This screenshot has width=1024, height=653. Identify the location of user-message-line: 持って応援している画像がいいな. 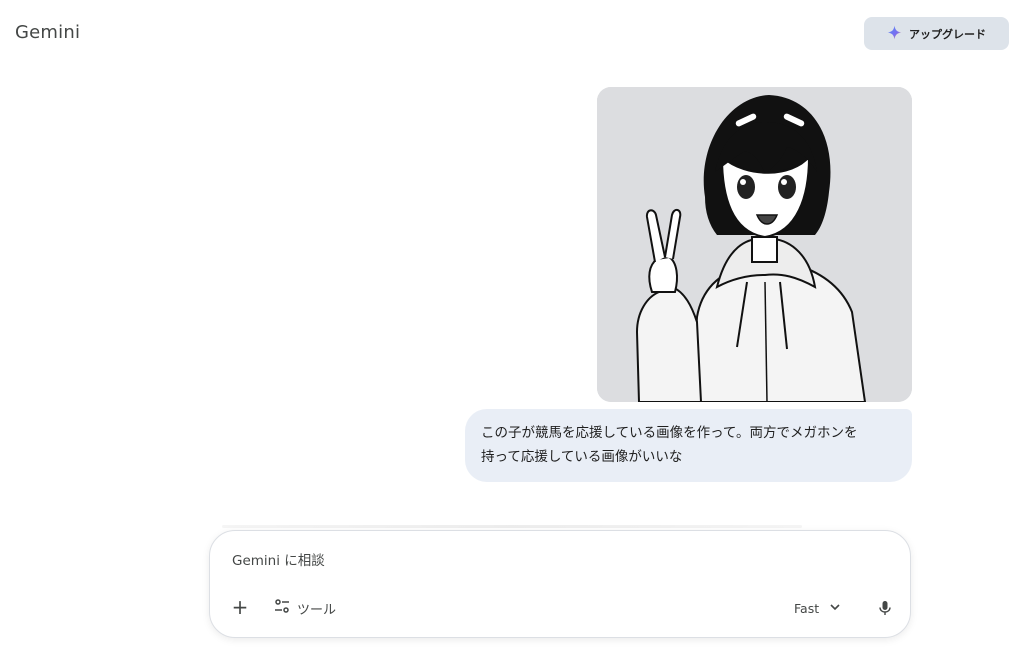
(582, 457).